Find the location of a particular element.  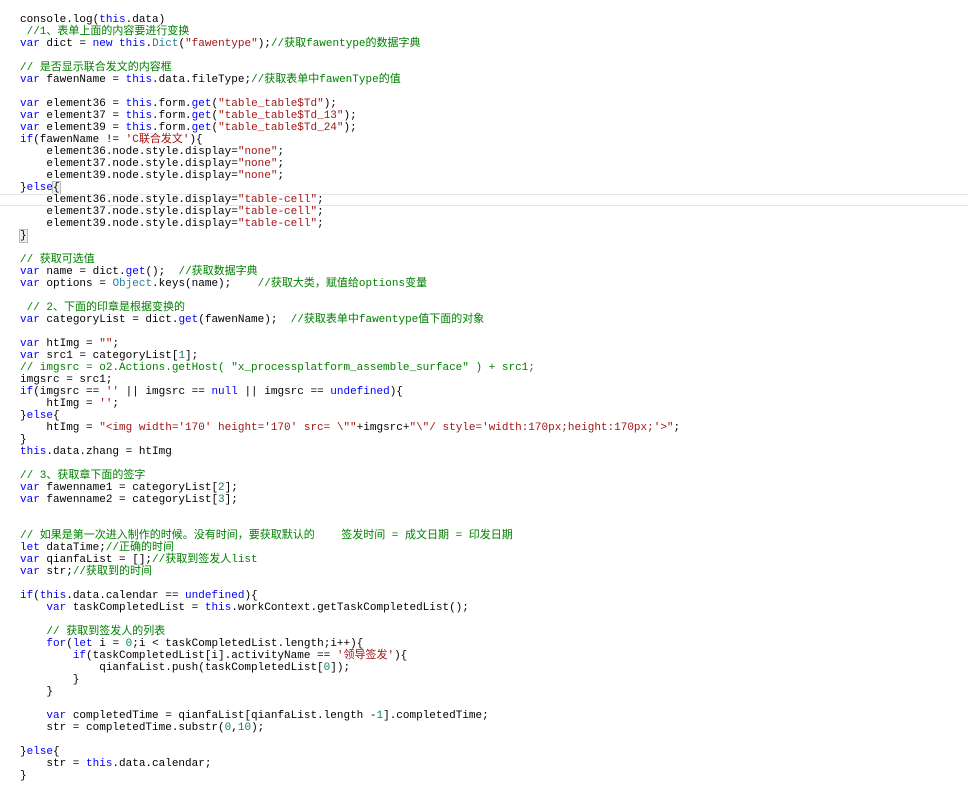

keyword-token: let is located at coordinates (82, 644).